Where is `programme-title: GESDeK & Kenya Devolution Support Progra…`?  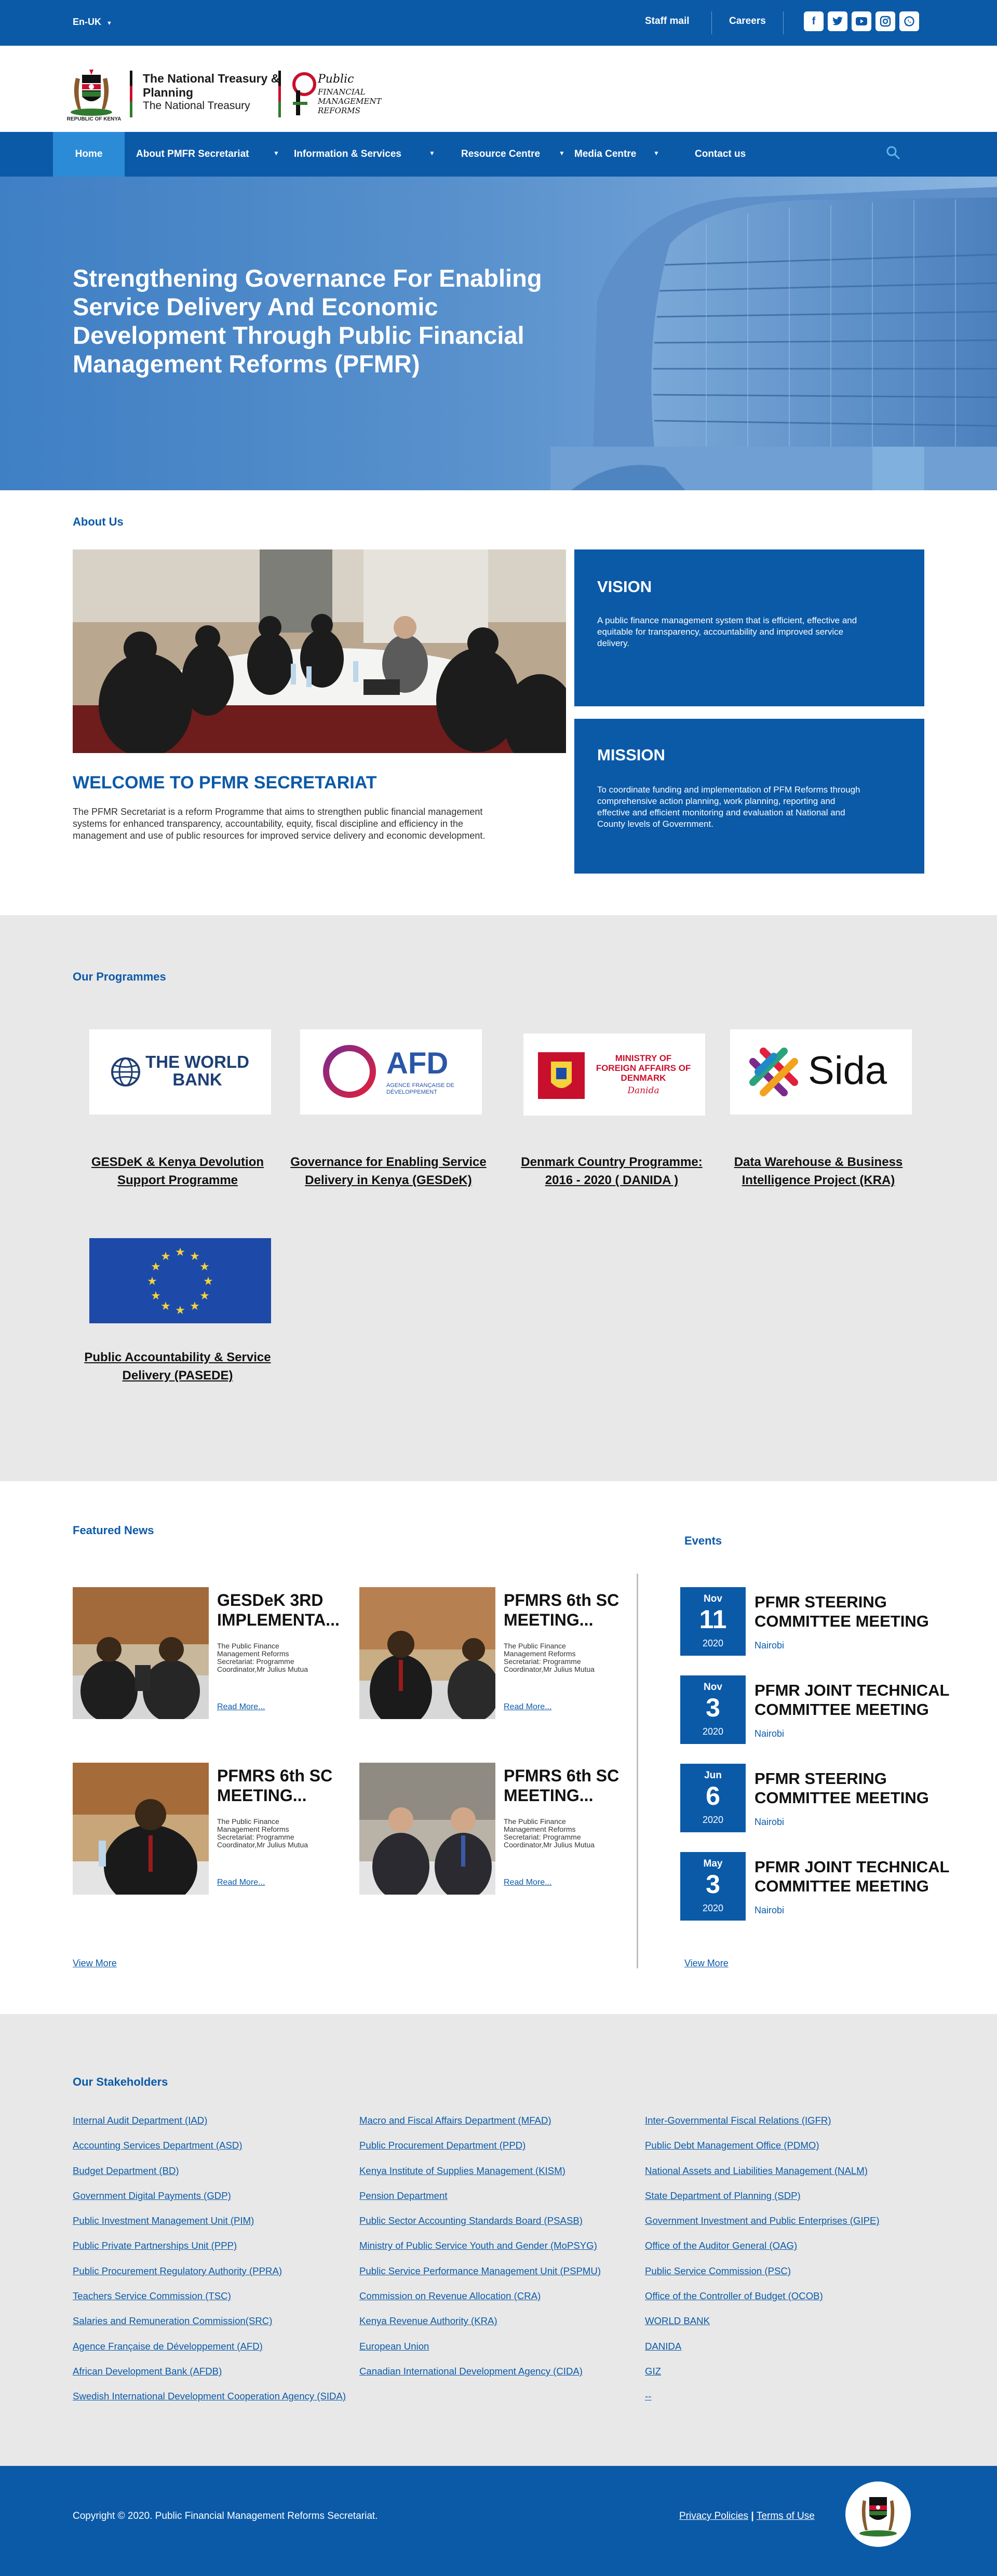
programme-title: GESDeK & Kenya Devolution Support Progra… is located at coordinates (177, 1171).